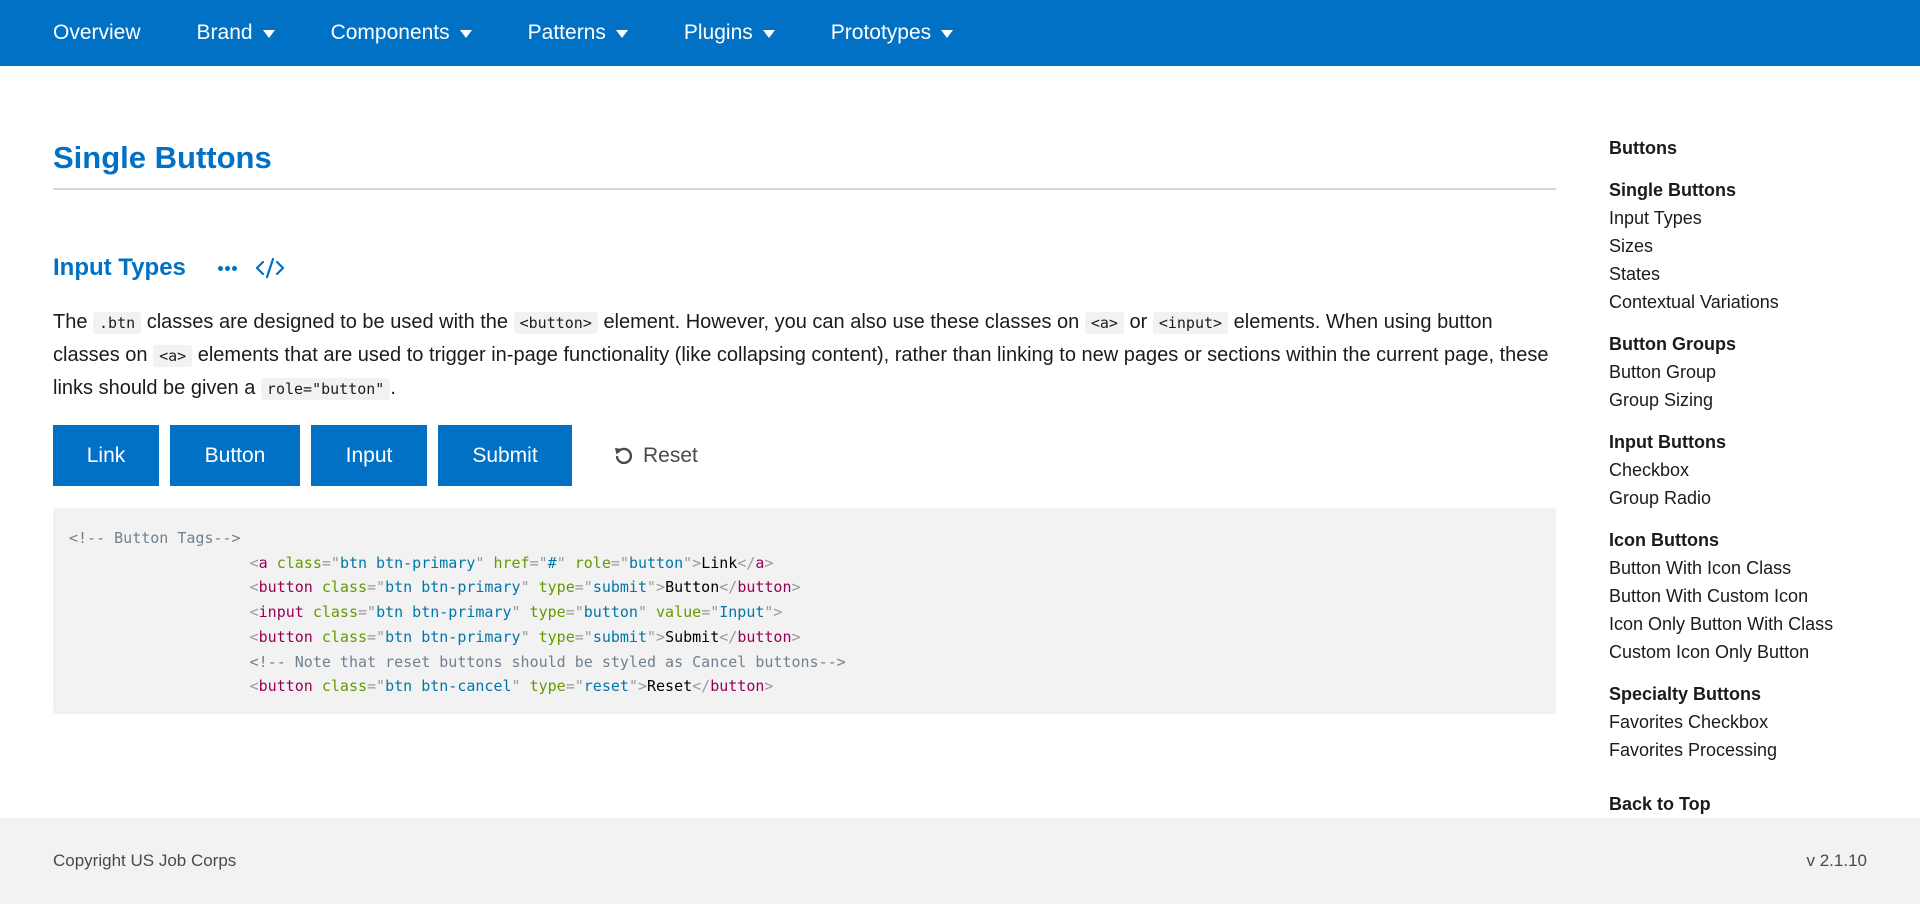  Describe the element at coordinates (325, 389) in the screenshot. I see `inline-code: role="button"` at that location.